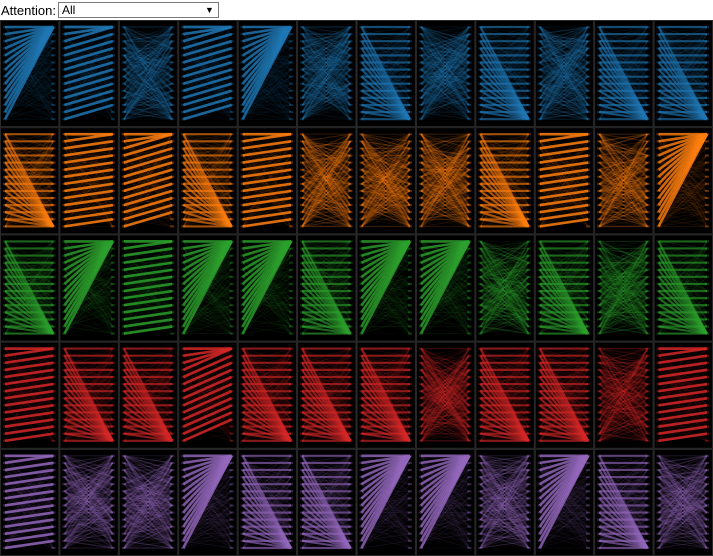  I want to click on attention-select-value: All, so click(68, 10).